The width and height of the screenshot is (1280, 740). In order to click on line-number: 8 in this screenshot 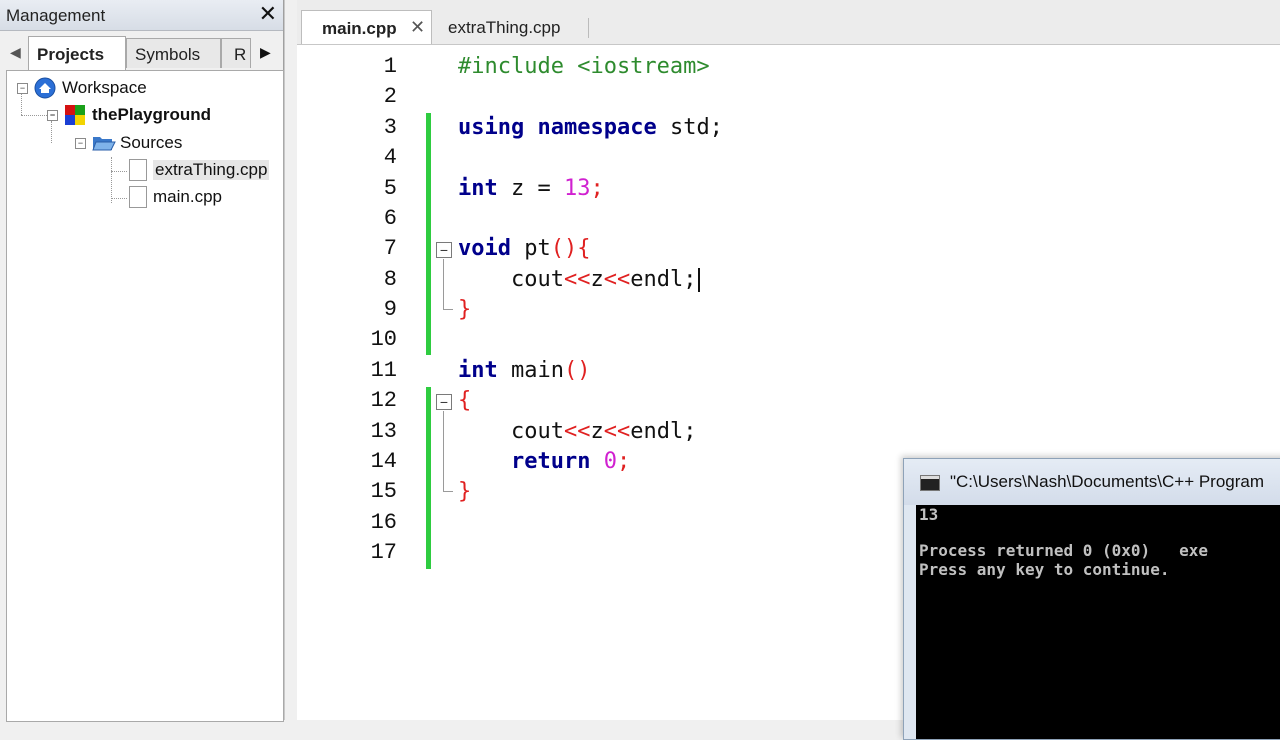, I will do `click(390, 279)`.